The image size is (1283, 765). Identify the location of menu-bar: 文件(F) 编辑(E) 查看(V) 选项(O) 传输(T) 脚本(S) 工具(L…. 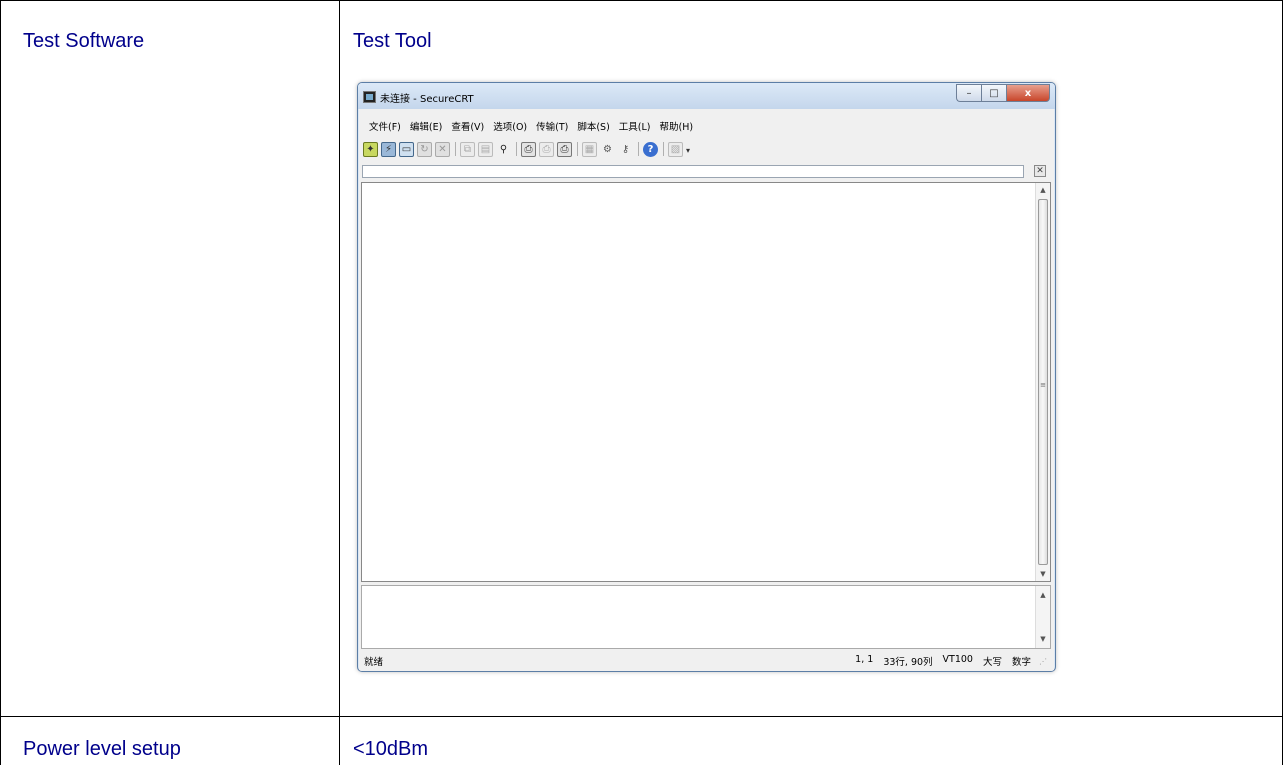
(531, 126).